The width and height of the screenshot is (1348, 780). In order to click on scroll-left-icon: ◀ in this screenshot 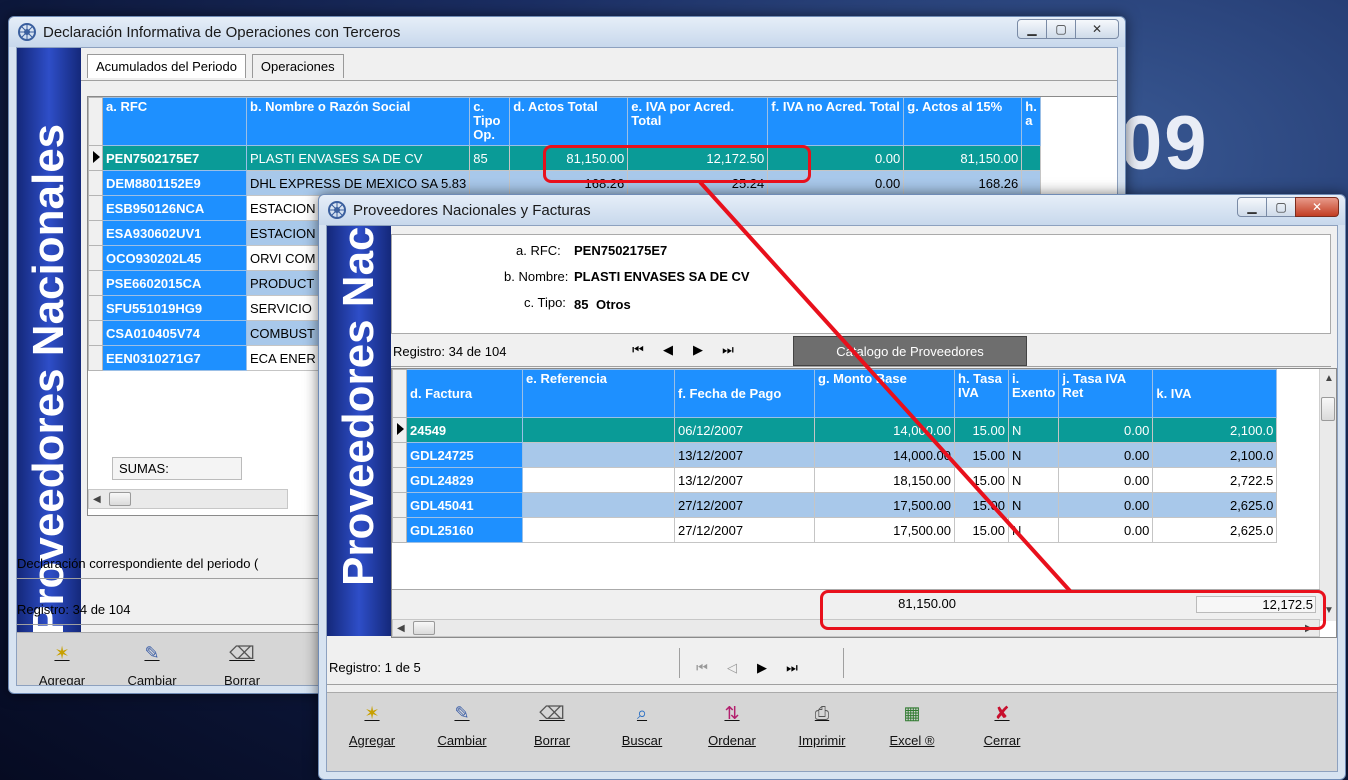, I will do `click(97, 499)`.